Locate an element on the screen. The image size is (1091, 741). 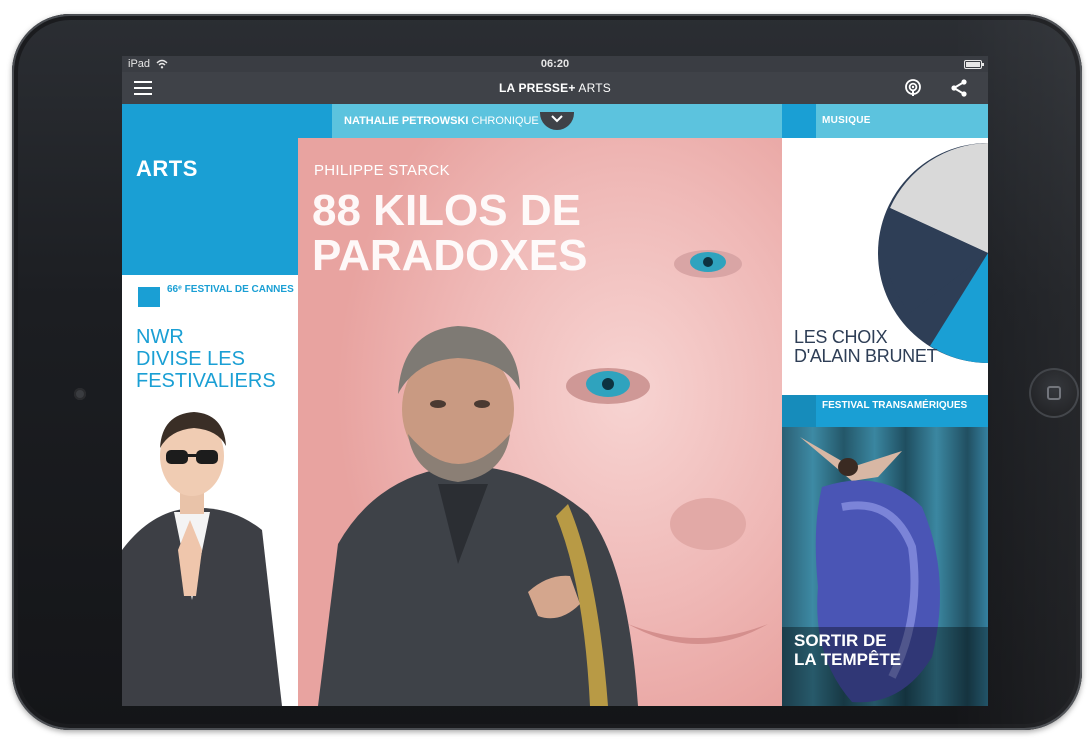
festival-transameriques-label: FESTIVAL TRANSAMÉRIQUES is located at coordinates (895, 405).